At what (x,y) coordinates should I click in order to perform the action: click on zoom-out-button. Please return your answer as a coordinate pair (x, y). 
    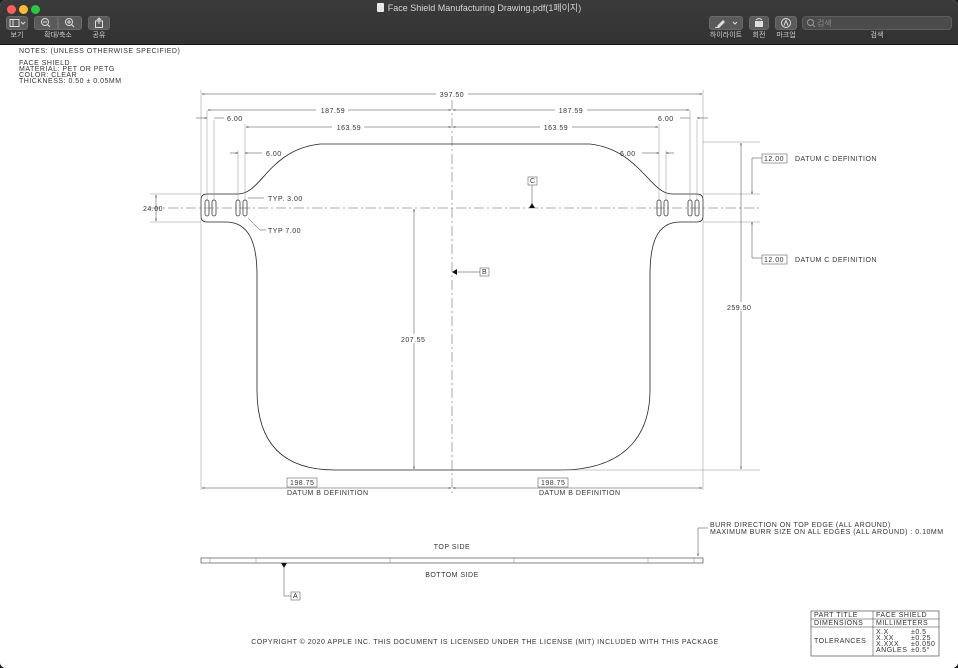
    Looking at the image, I should click on (46, 23).